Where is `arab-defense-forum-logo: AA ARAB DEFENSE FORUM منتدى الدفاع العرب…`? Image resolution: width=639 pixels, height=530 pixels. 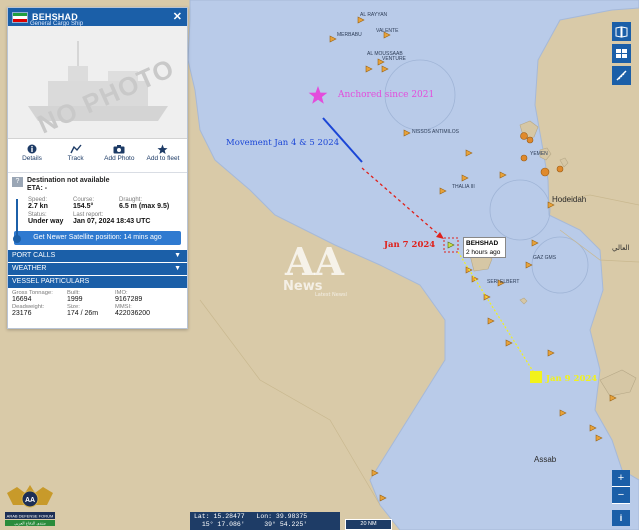
arab-defense-forum-logo: AA ARAB DEFENSE FORUM منتدى الدفاع العرب… is located at coordinates (30, 505).